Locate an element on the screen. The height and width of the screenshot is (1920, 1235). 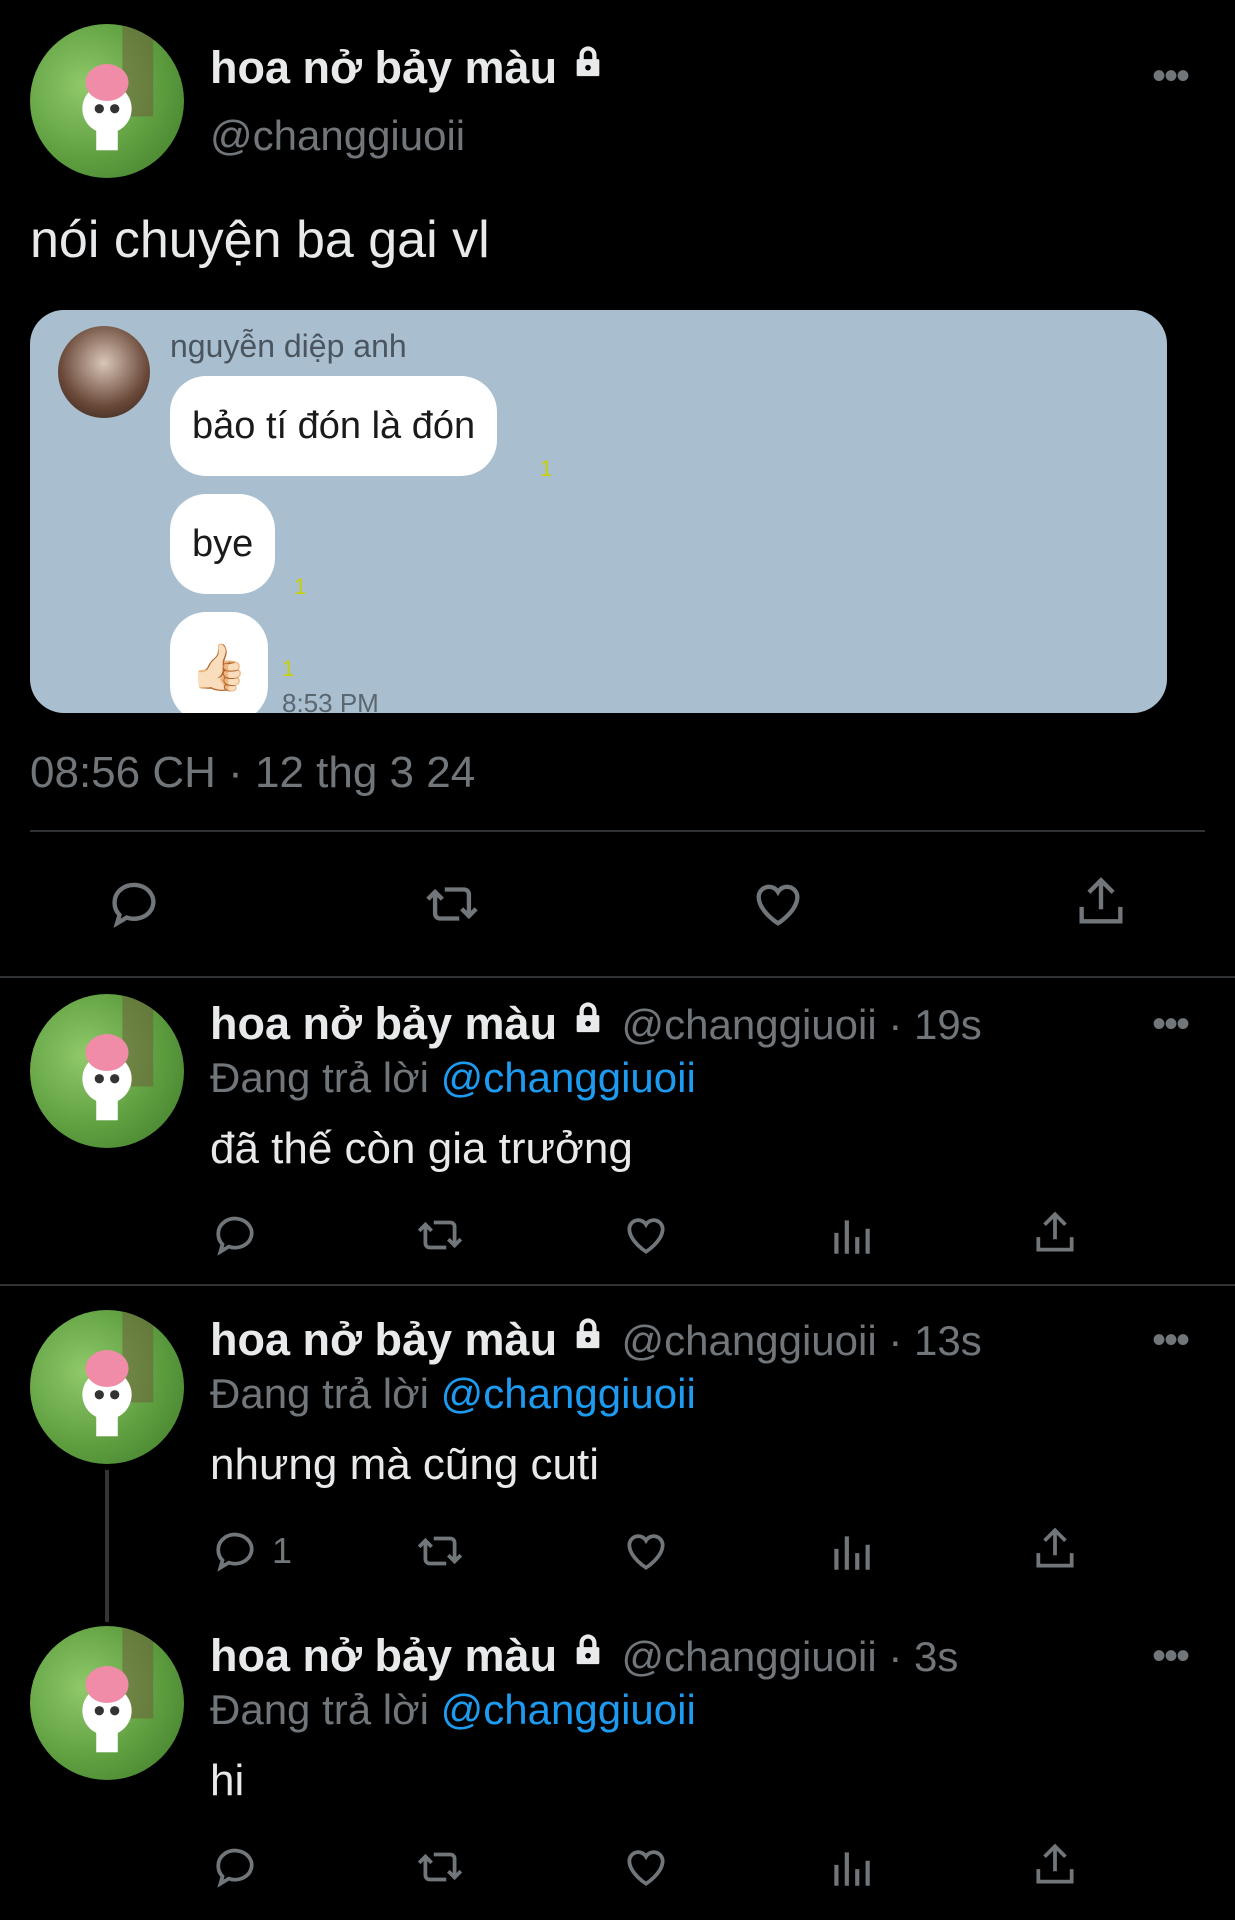
thread-line is located at coordinates (107, 1546).